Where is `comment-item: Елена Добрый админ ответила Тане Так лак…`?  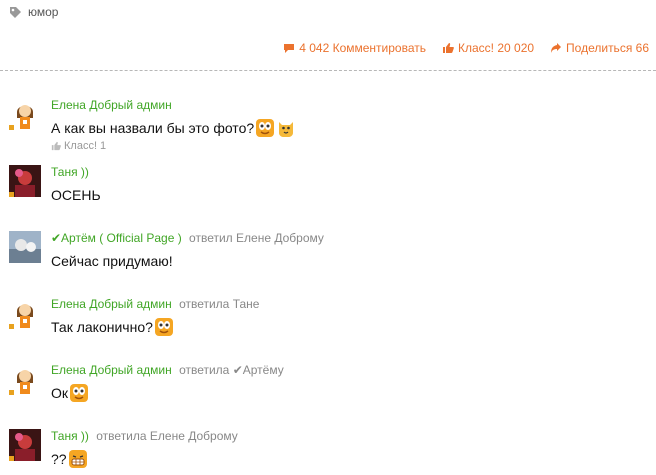
comment-item: Елена Добрый админ ответила Тане Так лак… is located at coordinates (329, 327).